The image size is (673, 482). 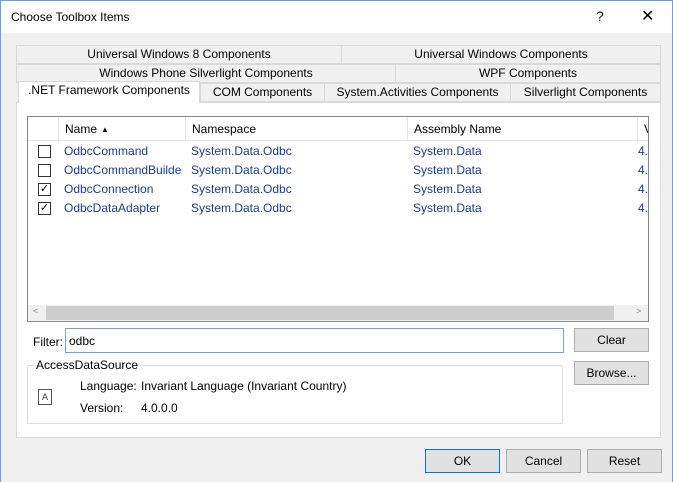 What do you see at coordinates (122, 170) in the screenshot?
I see `row-name: OdbcCommandBuilder` at bounding box center [122, 170].